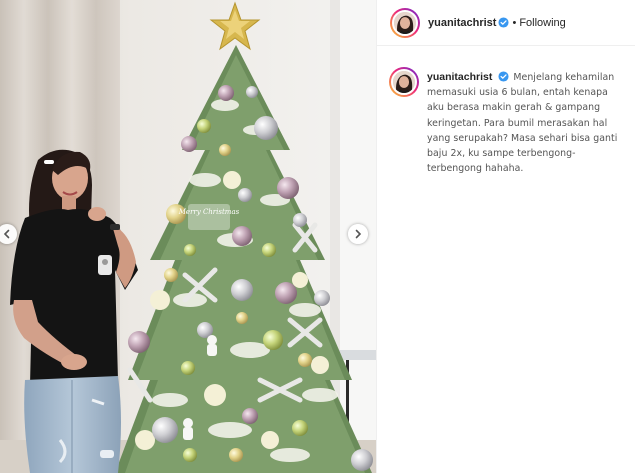 This screenshot has height=473, width=635. I want to click on post-author-username: yuanitachrist, so click(462, 23).